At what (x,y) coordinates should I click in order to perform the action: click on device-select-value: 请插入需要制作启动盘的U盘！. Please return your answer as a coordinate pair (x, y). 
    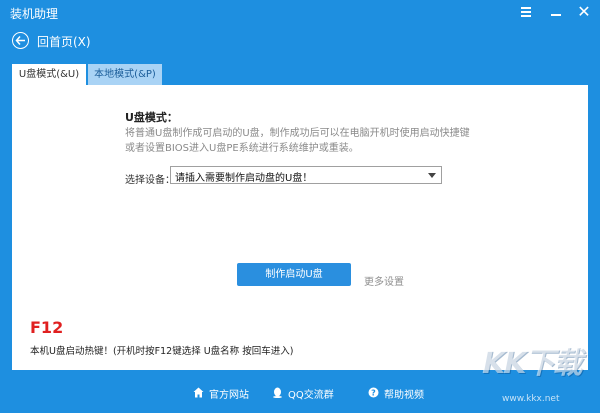
    Looking at the image, I should click on (244, 178).